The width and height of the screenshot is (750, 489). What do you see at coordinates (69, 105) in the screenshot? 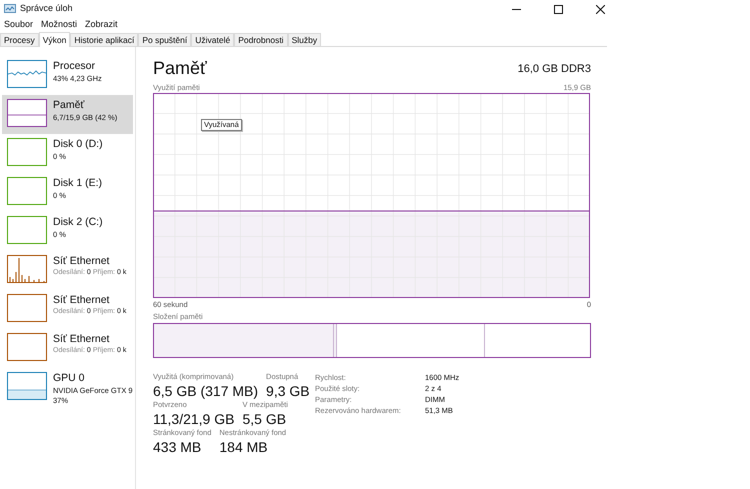
I see `item-name: Paměť` at bounding box center [69, 105].